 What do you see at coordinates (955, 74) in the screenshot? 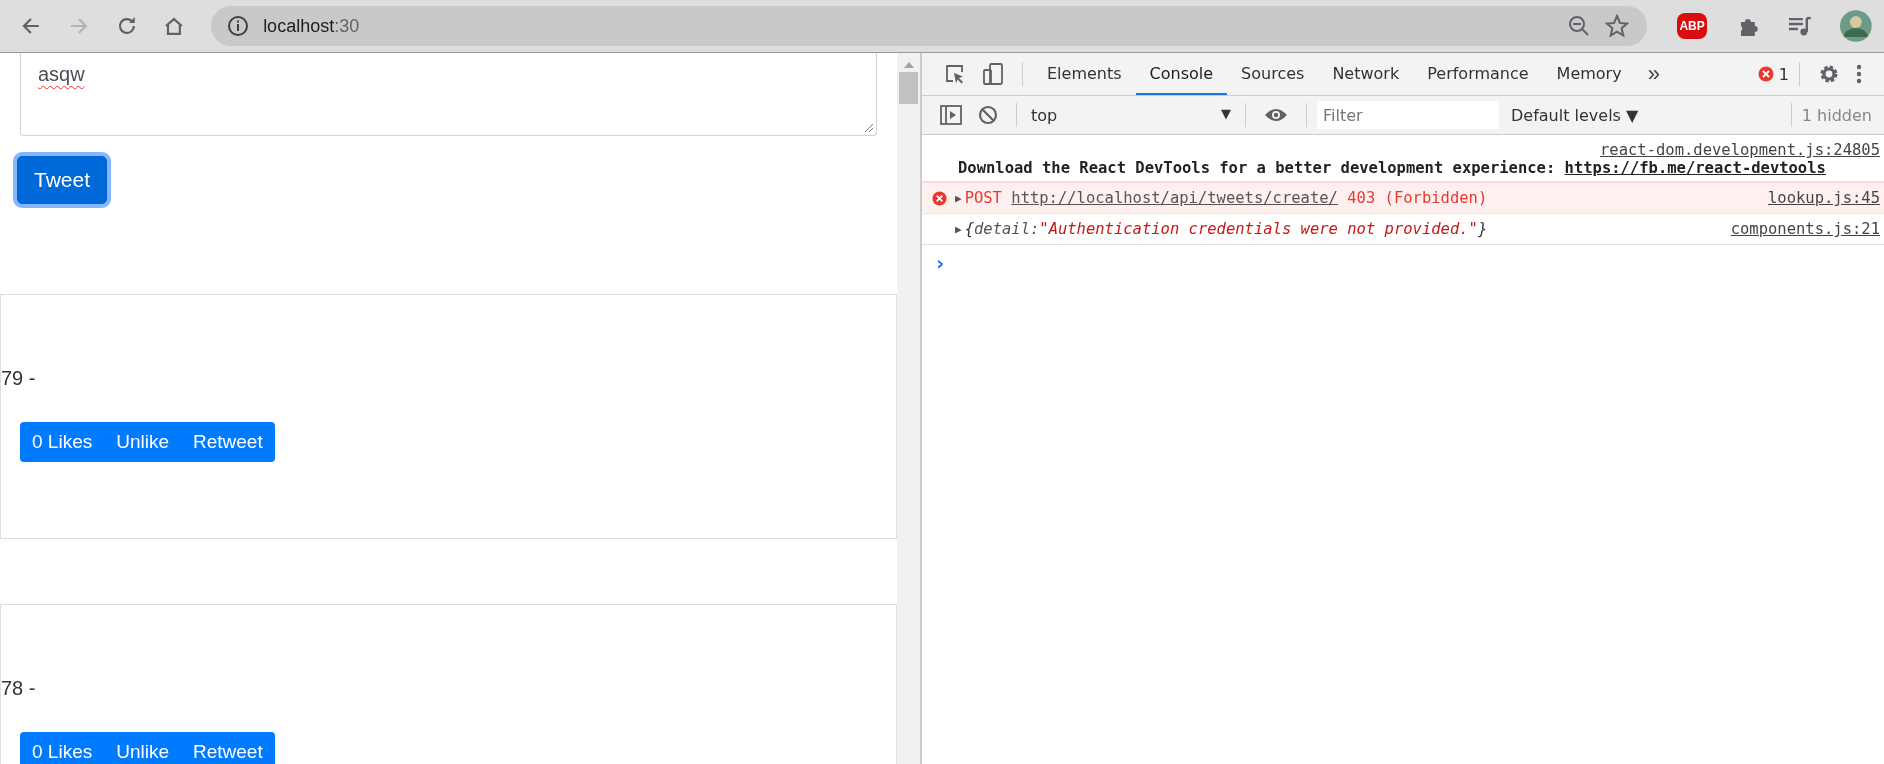
I see `inspect-icon` at bounding box center [955, 74].